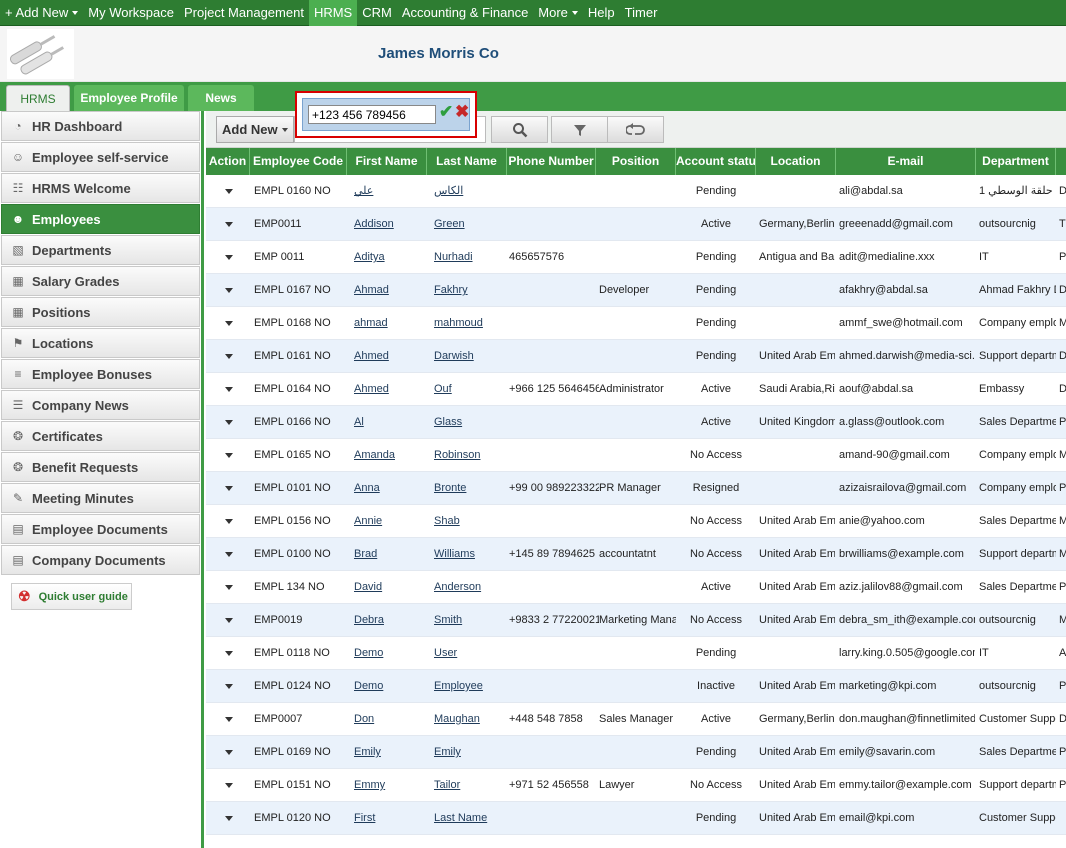 The height and width of the screenshot is (848, 1066). What do you see at coordinates (635, 129) in the screenshot?
I see `reset-button` at bounding box center [635, 129].